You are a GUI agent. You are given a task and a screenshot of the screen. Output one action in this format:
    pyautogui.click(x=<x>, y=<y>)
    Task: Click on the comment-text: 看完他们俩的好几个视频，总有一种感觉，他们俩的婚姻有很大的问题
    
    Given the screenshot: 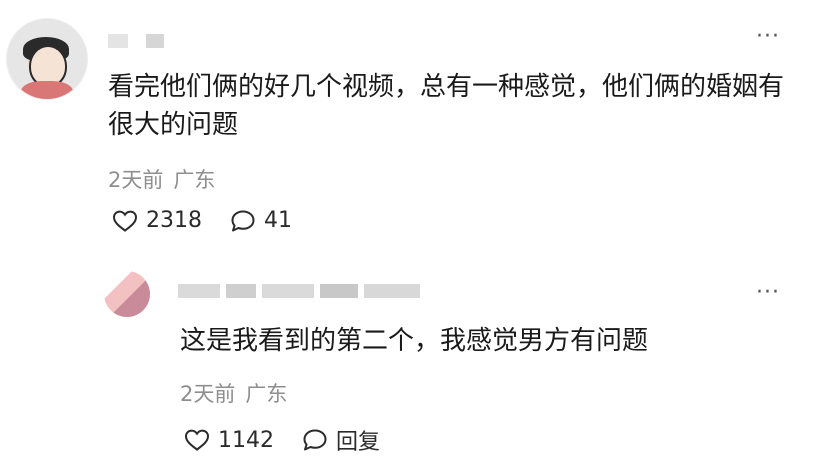 What is the action you would take?
    pyautogui.click(x=446, y=106)
    